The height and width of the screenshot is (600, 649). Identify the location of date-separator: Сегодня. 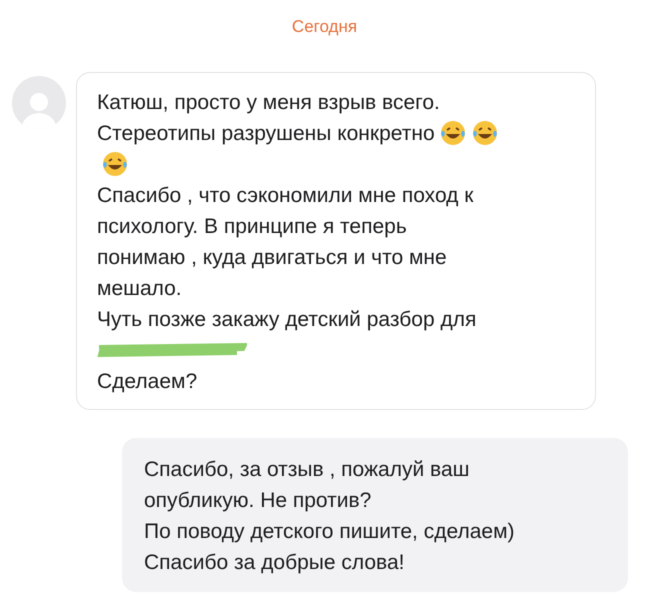
(325, 27).